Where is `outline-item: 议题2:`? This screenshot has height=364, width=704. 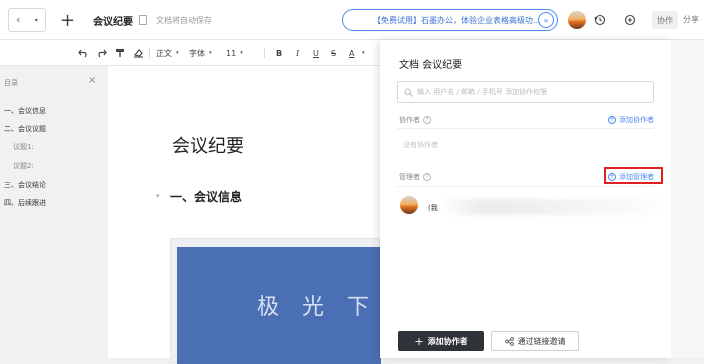
outline-item: 议题2: is located at coordinates (23, 166).